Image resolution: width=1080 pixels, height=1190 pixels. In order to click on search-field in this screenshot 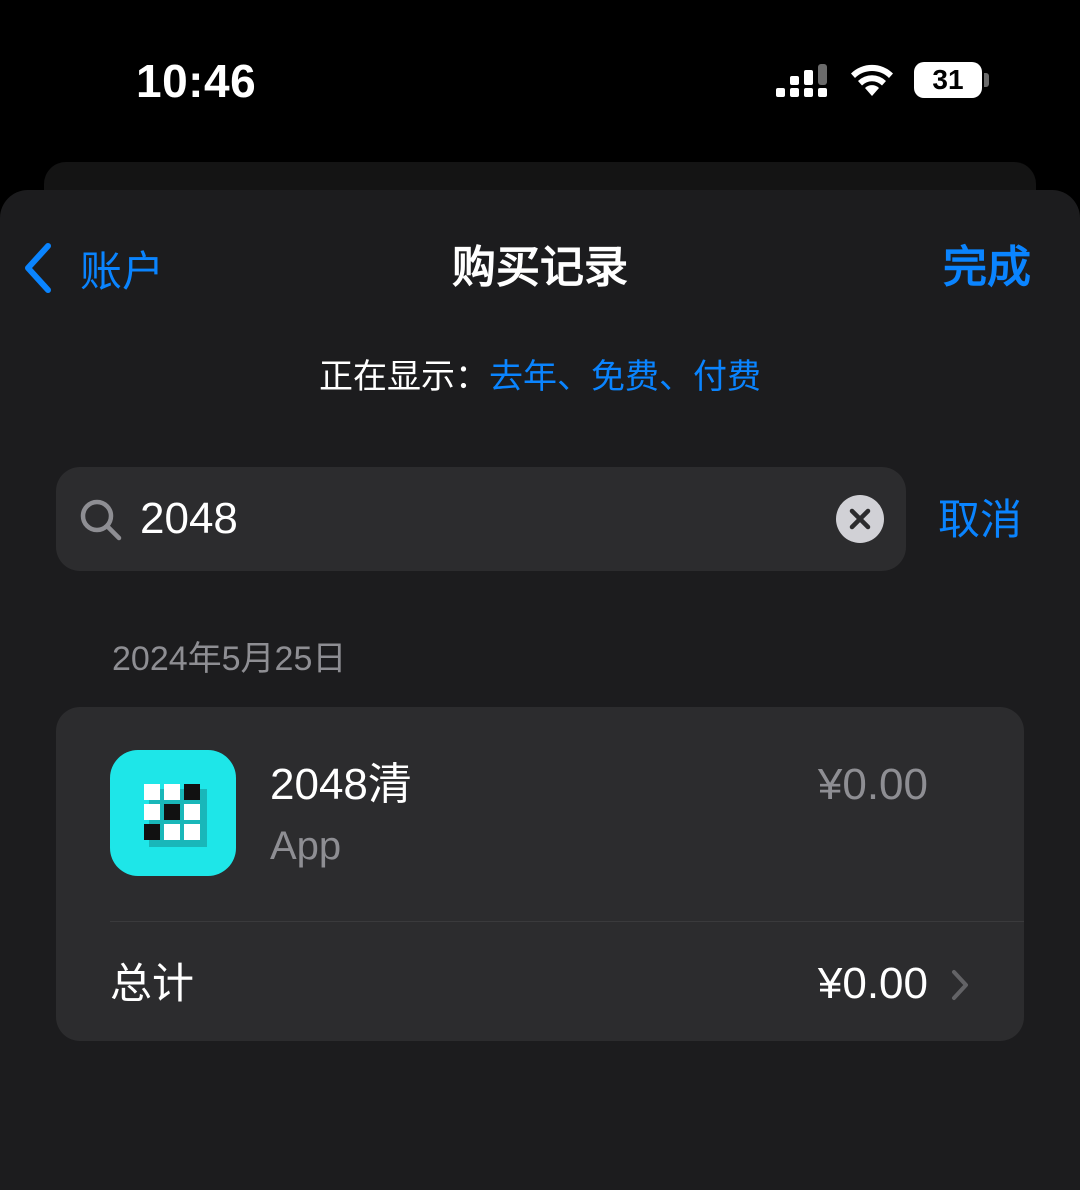, I will do `click(481, 519)`.